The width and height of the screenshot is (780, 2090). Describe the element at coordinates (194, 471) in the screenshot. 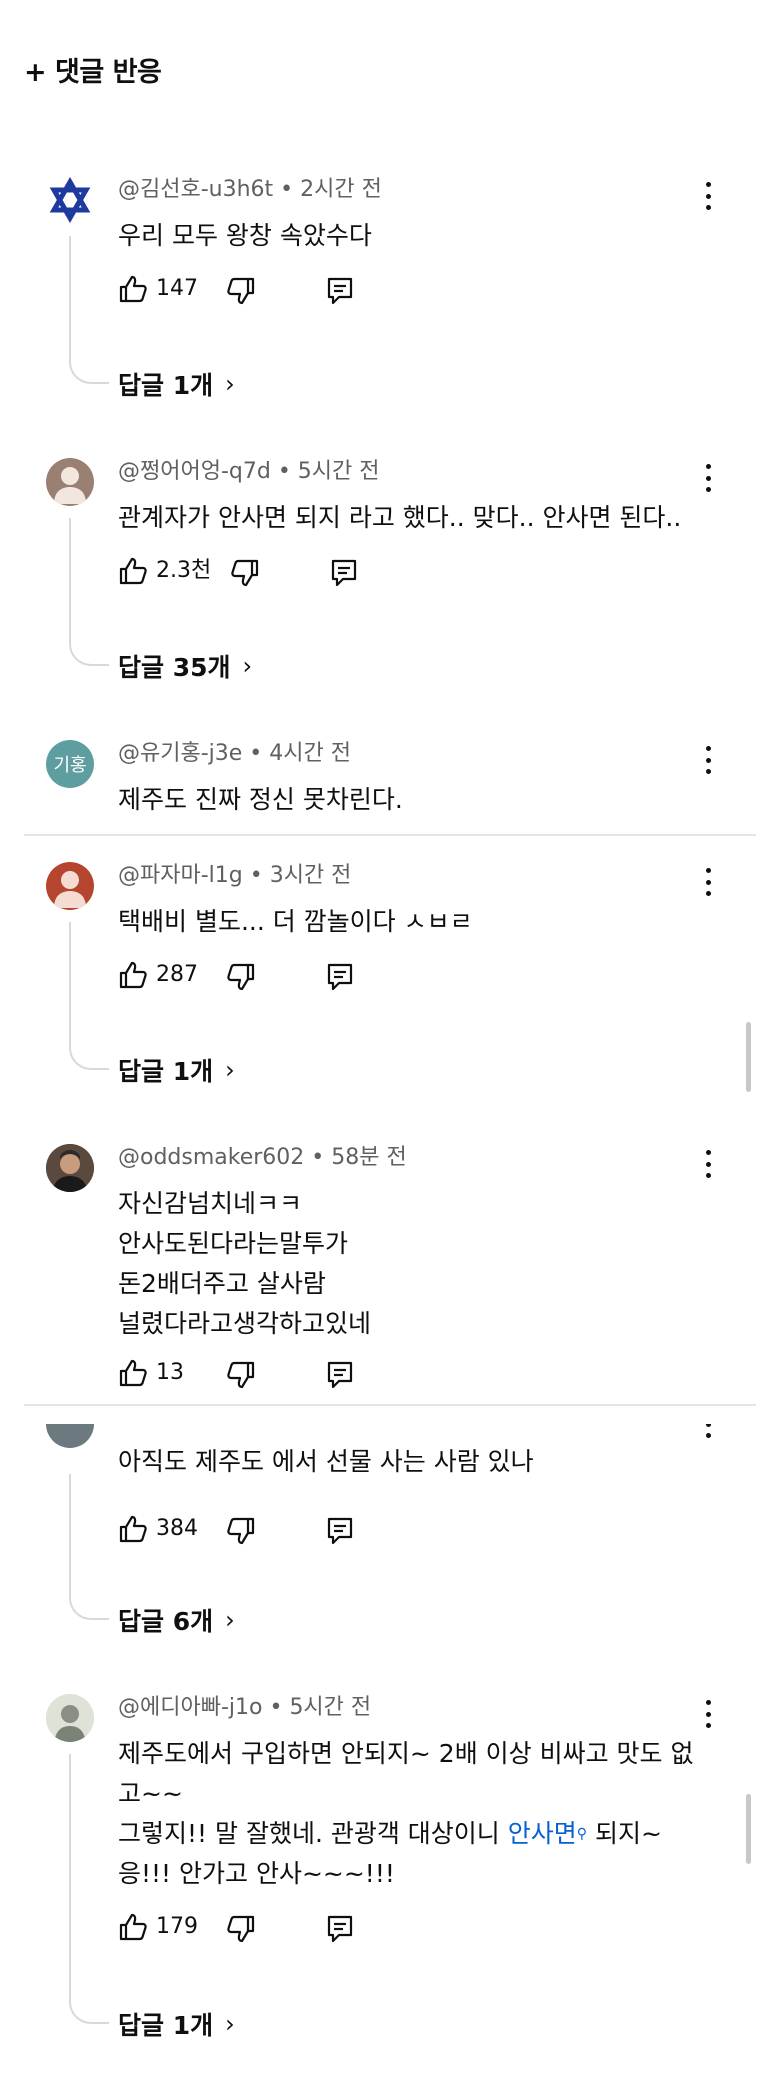

I see `author-handle: @쩡어어엉-q7d` at that location.